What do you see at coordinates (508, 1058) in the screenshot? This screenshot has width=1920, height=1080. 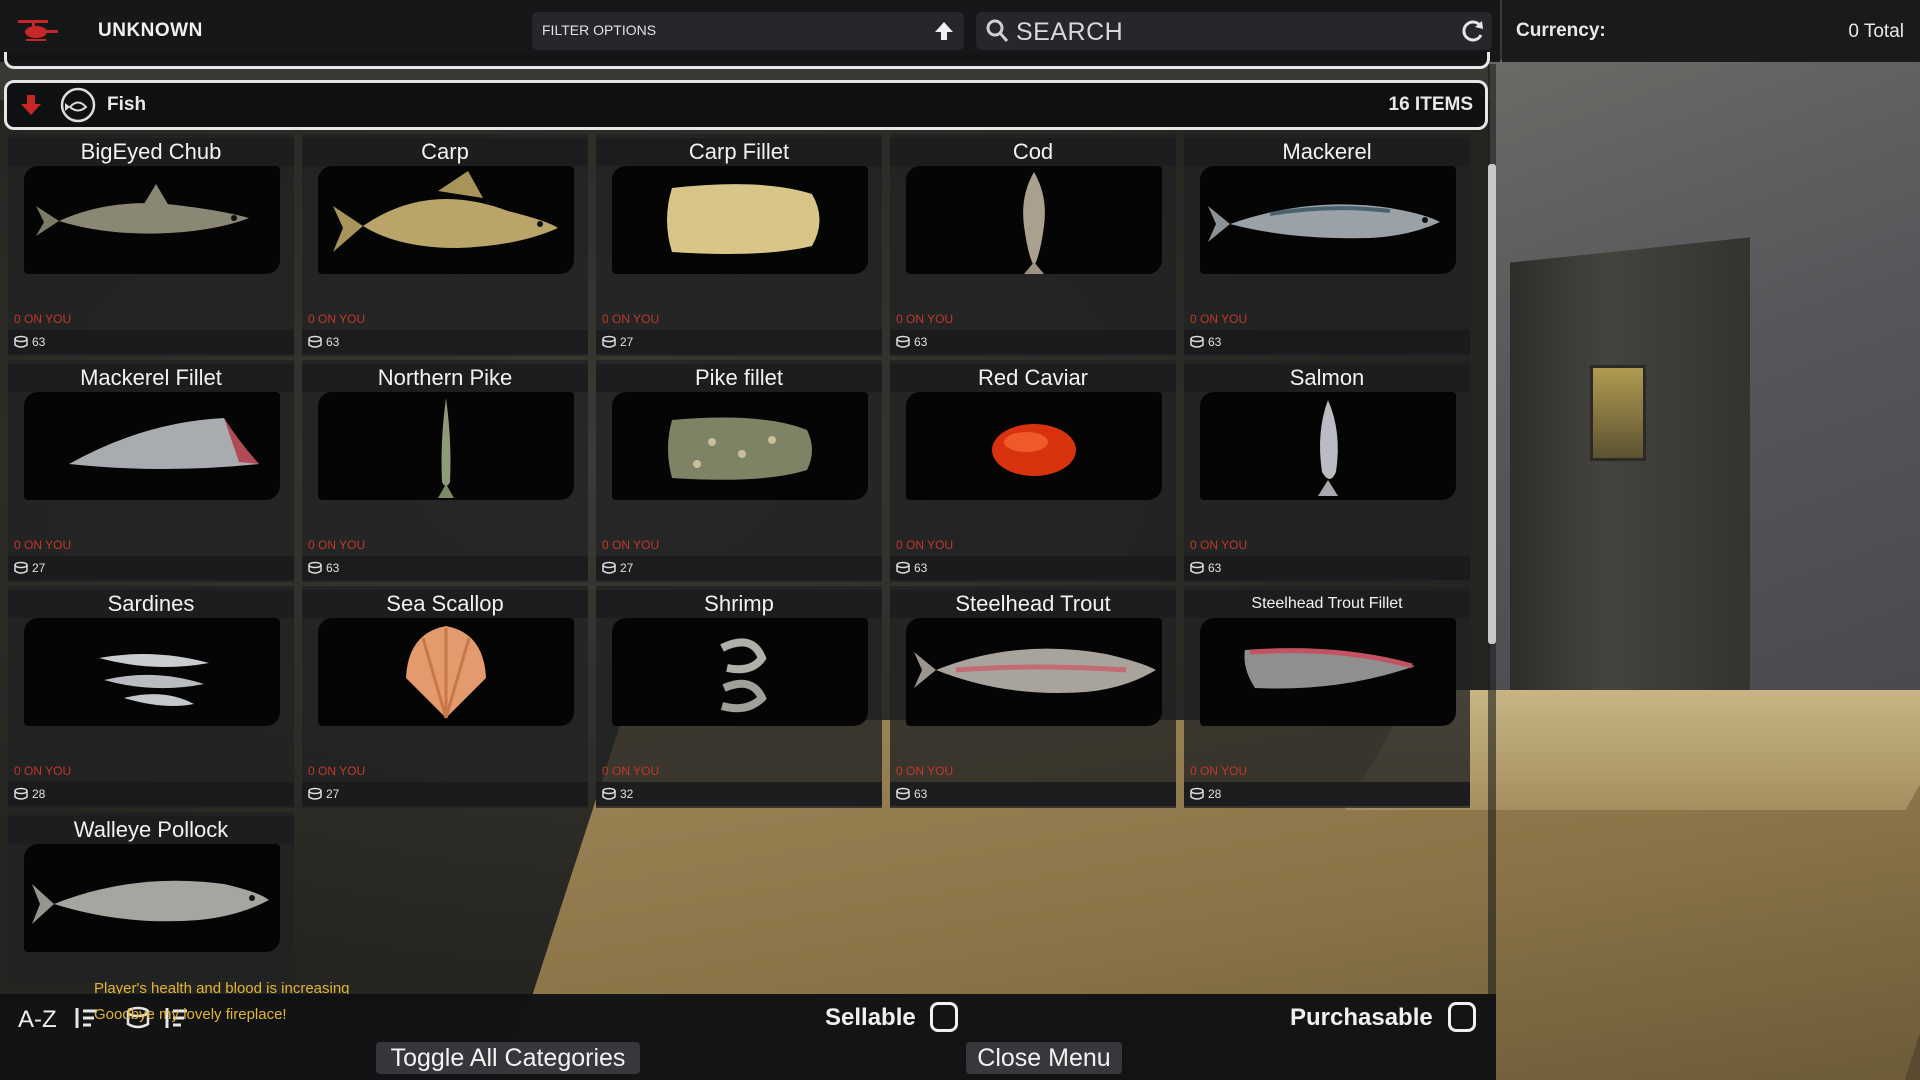 I see `toggle-all-categories-button: Toggle All Categories` at bounding box center [508, 1058].